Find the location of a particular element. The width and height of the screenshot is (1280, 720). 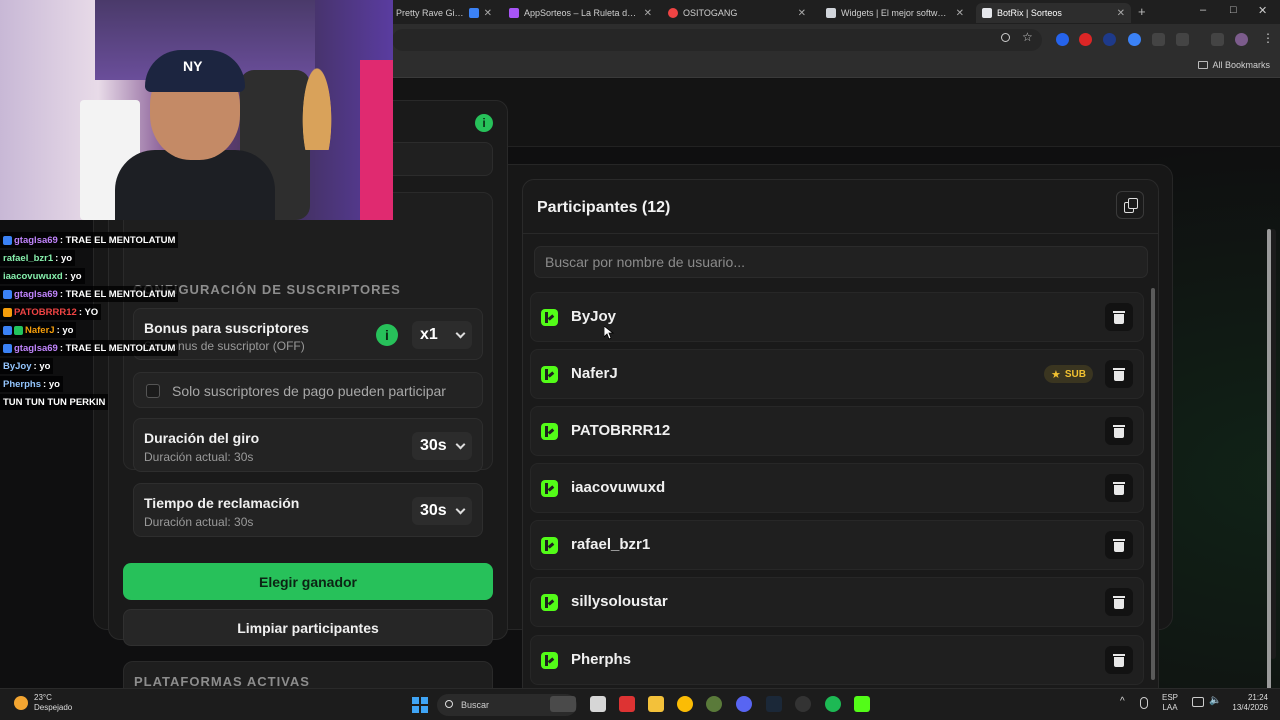

participants-header: Participantes (12) is located at coordinates (840, 207).